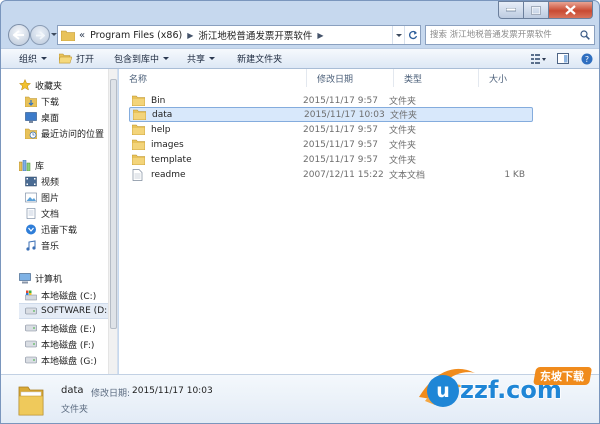  What do you see at coordinates (71, 197) in the screenshot?
I see `nav-item-pictures: 图片` at bounding box center [71, 197].